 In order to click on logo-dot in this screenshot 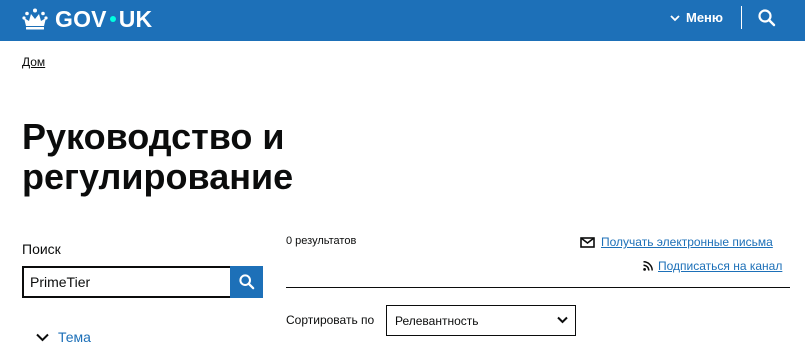, I will do `click(112, 18)`.